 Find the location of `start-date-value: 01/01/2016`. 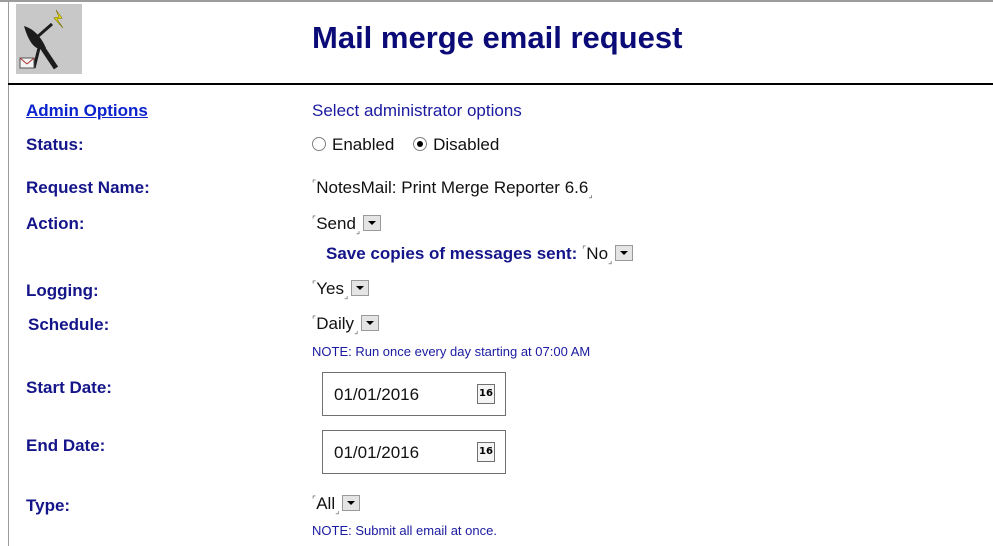

start-date-value: 01/01/2016 is located at coordinates (377, 394).